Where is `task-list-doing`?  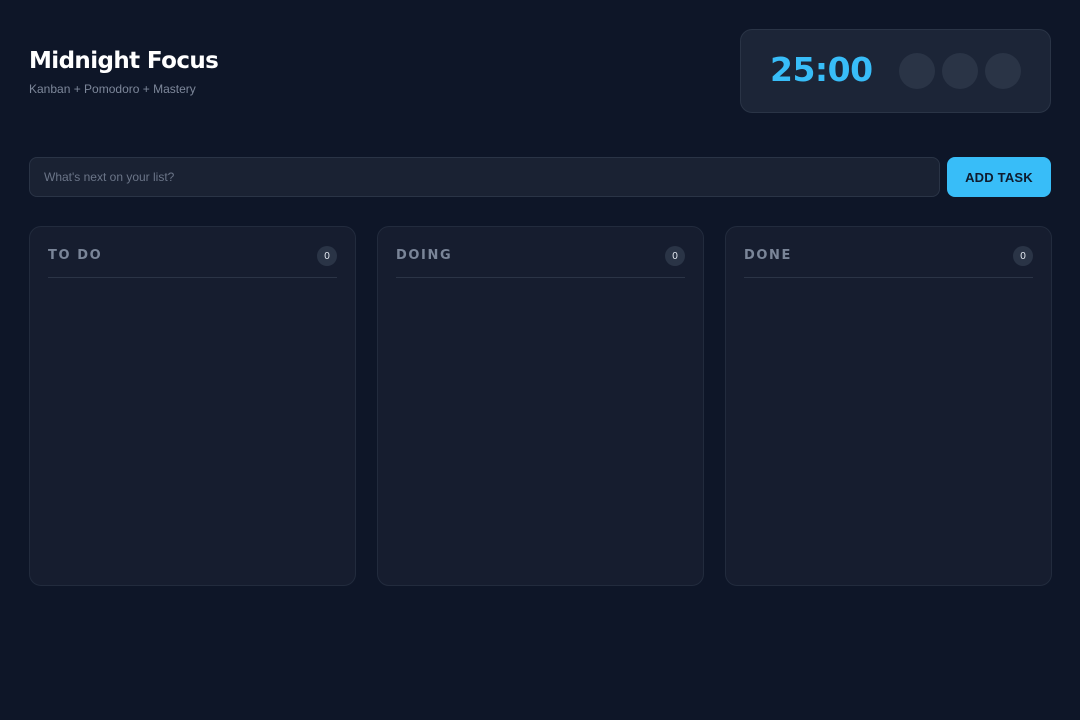 task-list-doing is located at coordinates (540, 430).